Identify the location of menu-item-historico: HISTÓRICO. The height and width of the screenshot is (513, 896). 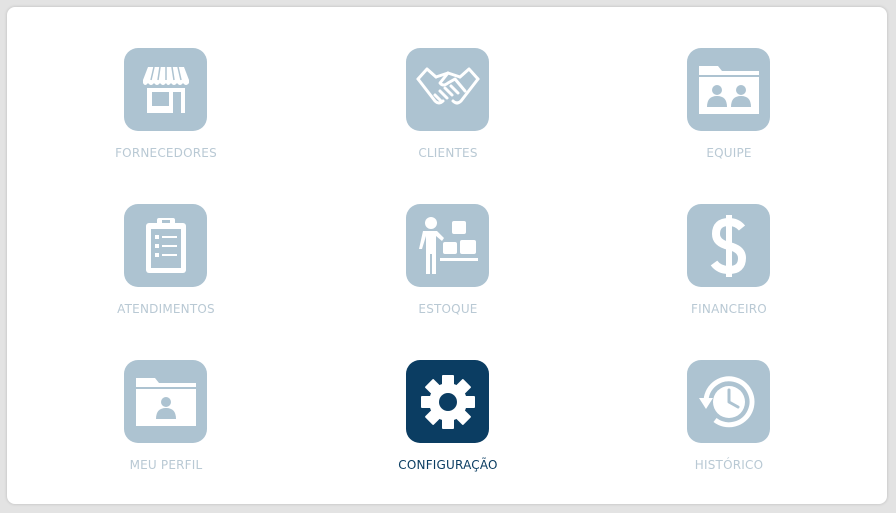
(729, 425).